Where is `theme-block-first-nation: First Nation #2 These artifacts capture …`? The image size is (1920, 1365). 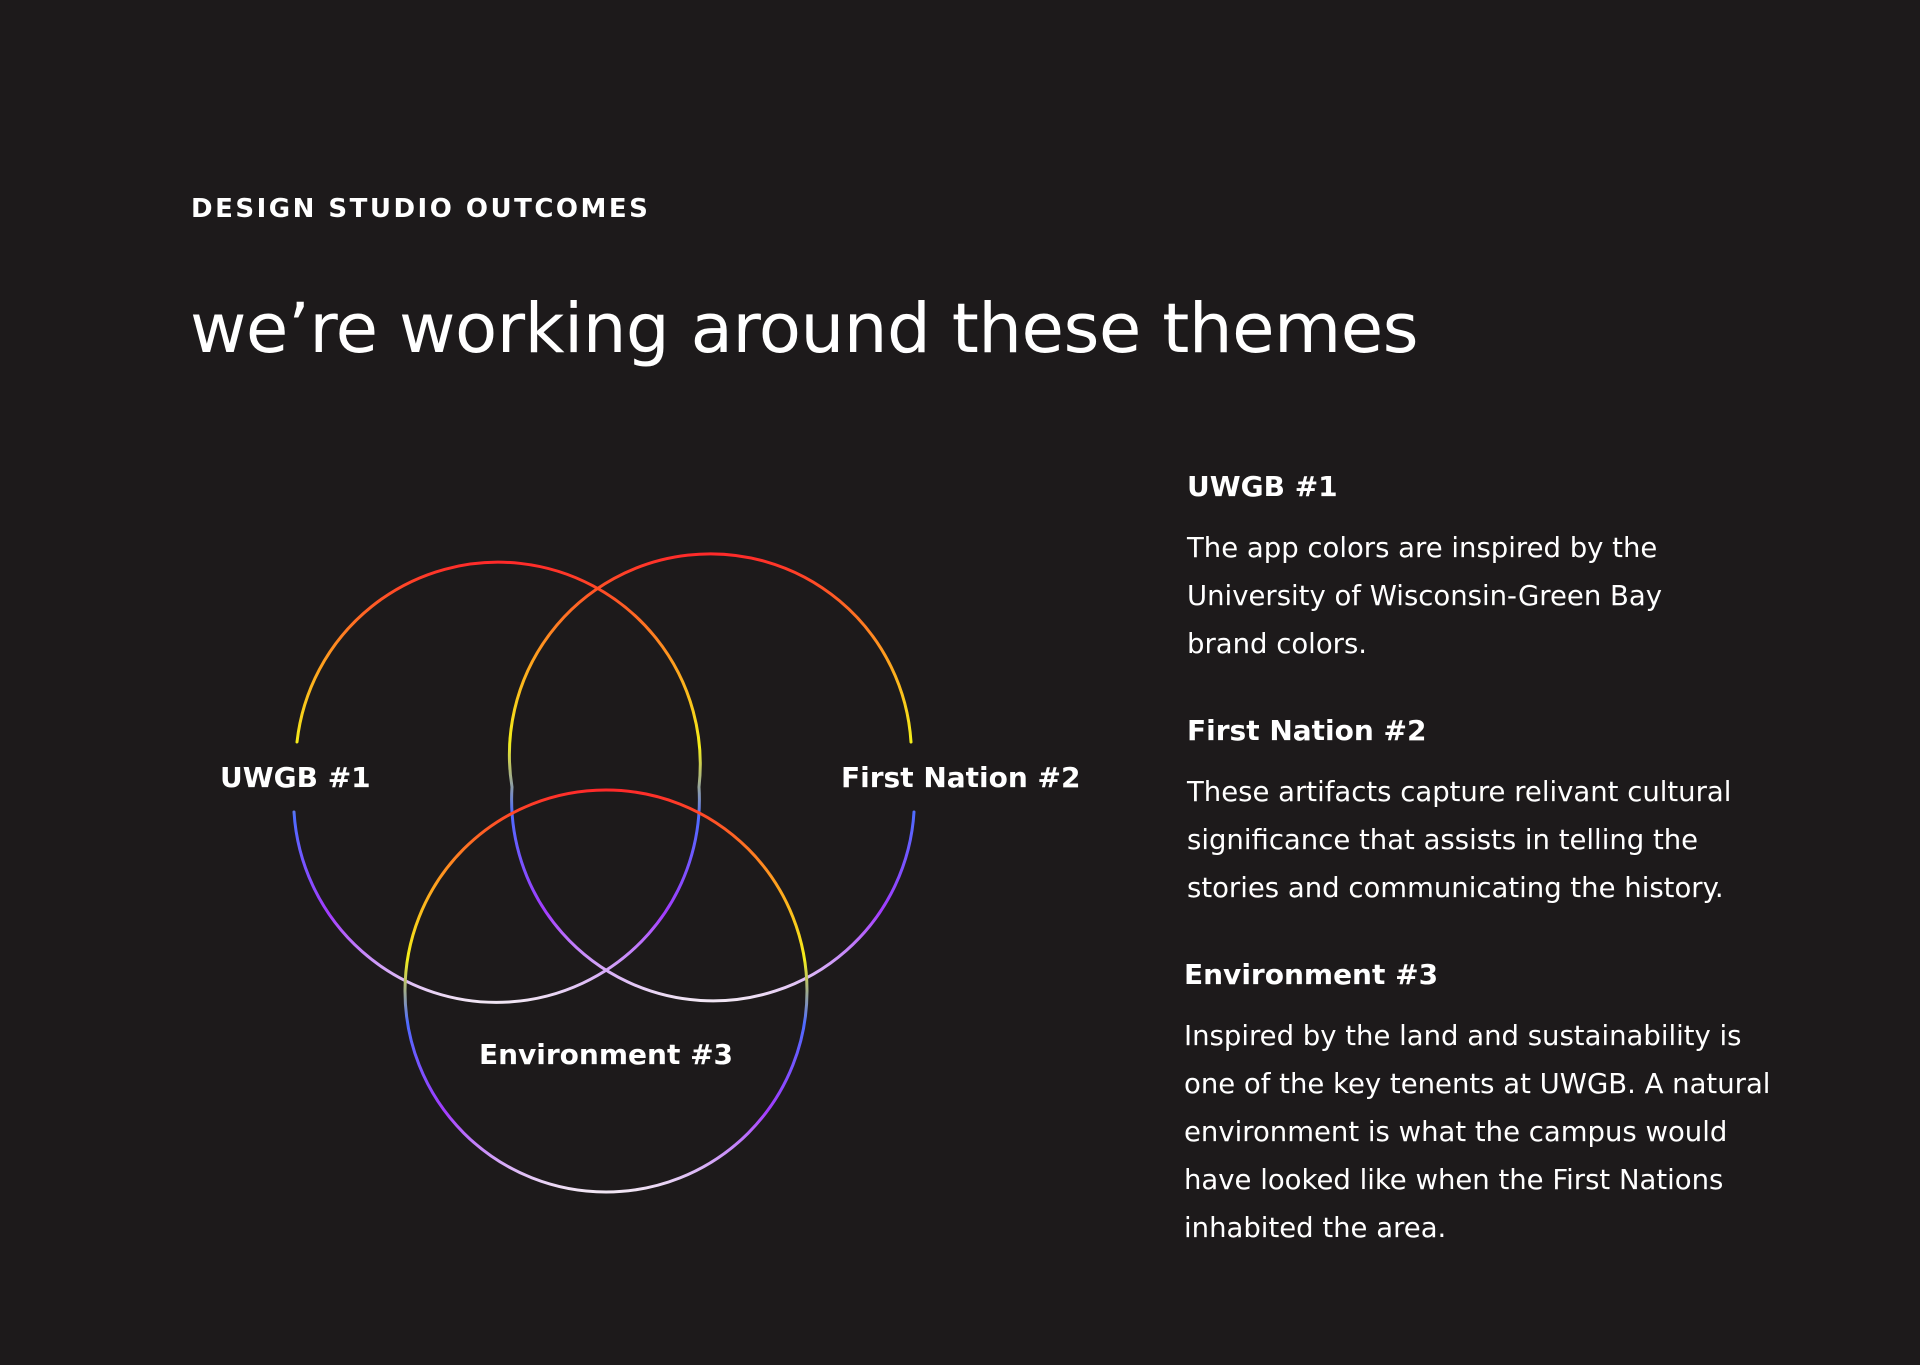
theme-block-first-nation: First Nation #2 These artifacts capture … is located at coordinates (1507, 813).